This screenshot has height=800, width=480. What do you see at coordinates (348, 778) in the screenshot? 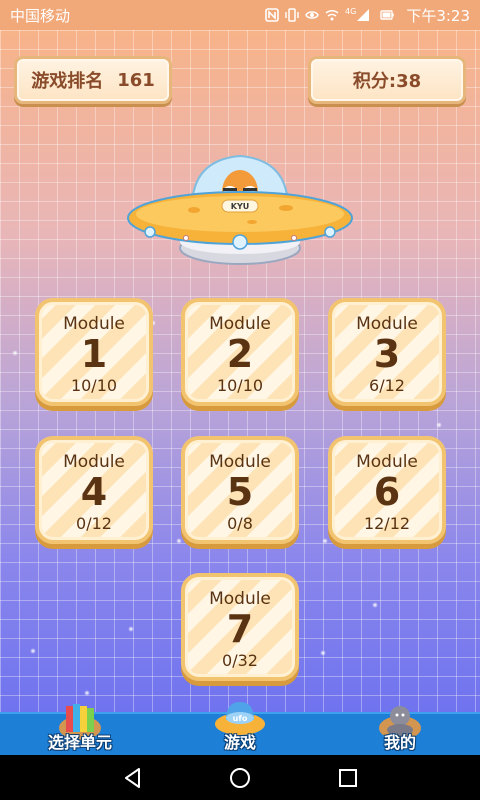
I see `recents-icon` at bounding box center [348, 778].